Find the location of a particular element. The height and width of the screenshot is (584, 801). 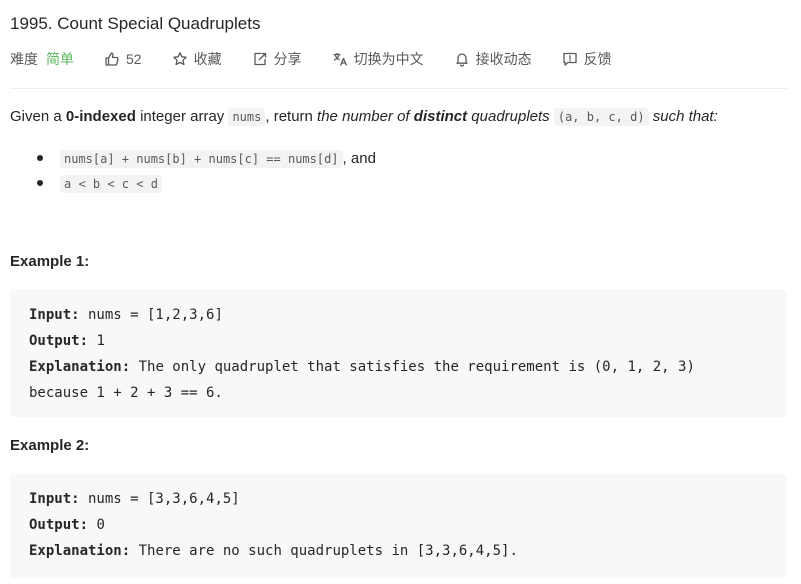

inline-code: nums[a] + nums[b] + nums[c] == nums[d] is located at coordinates (201, 158).